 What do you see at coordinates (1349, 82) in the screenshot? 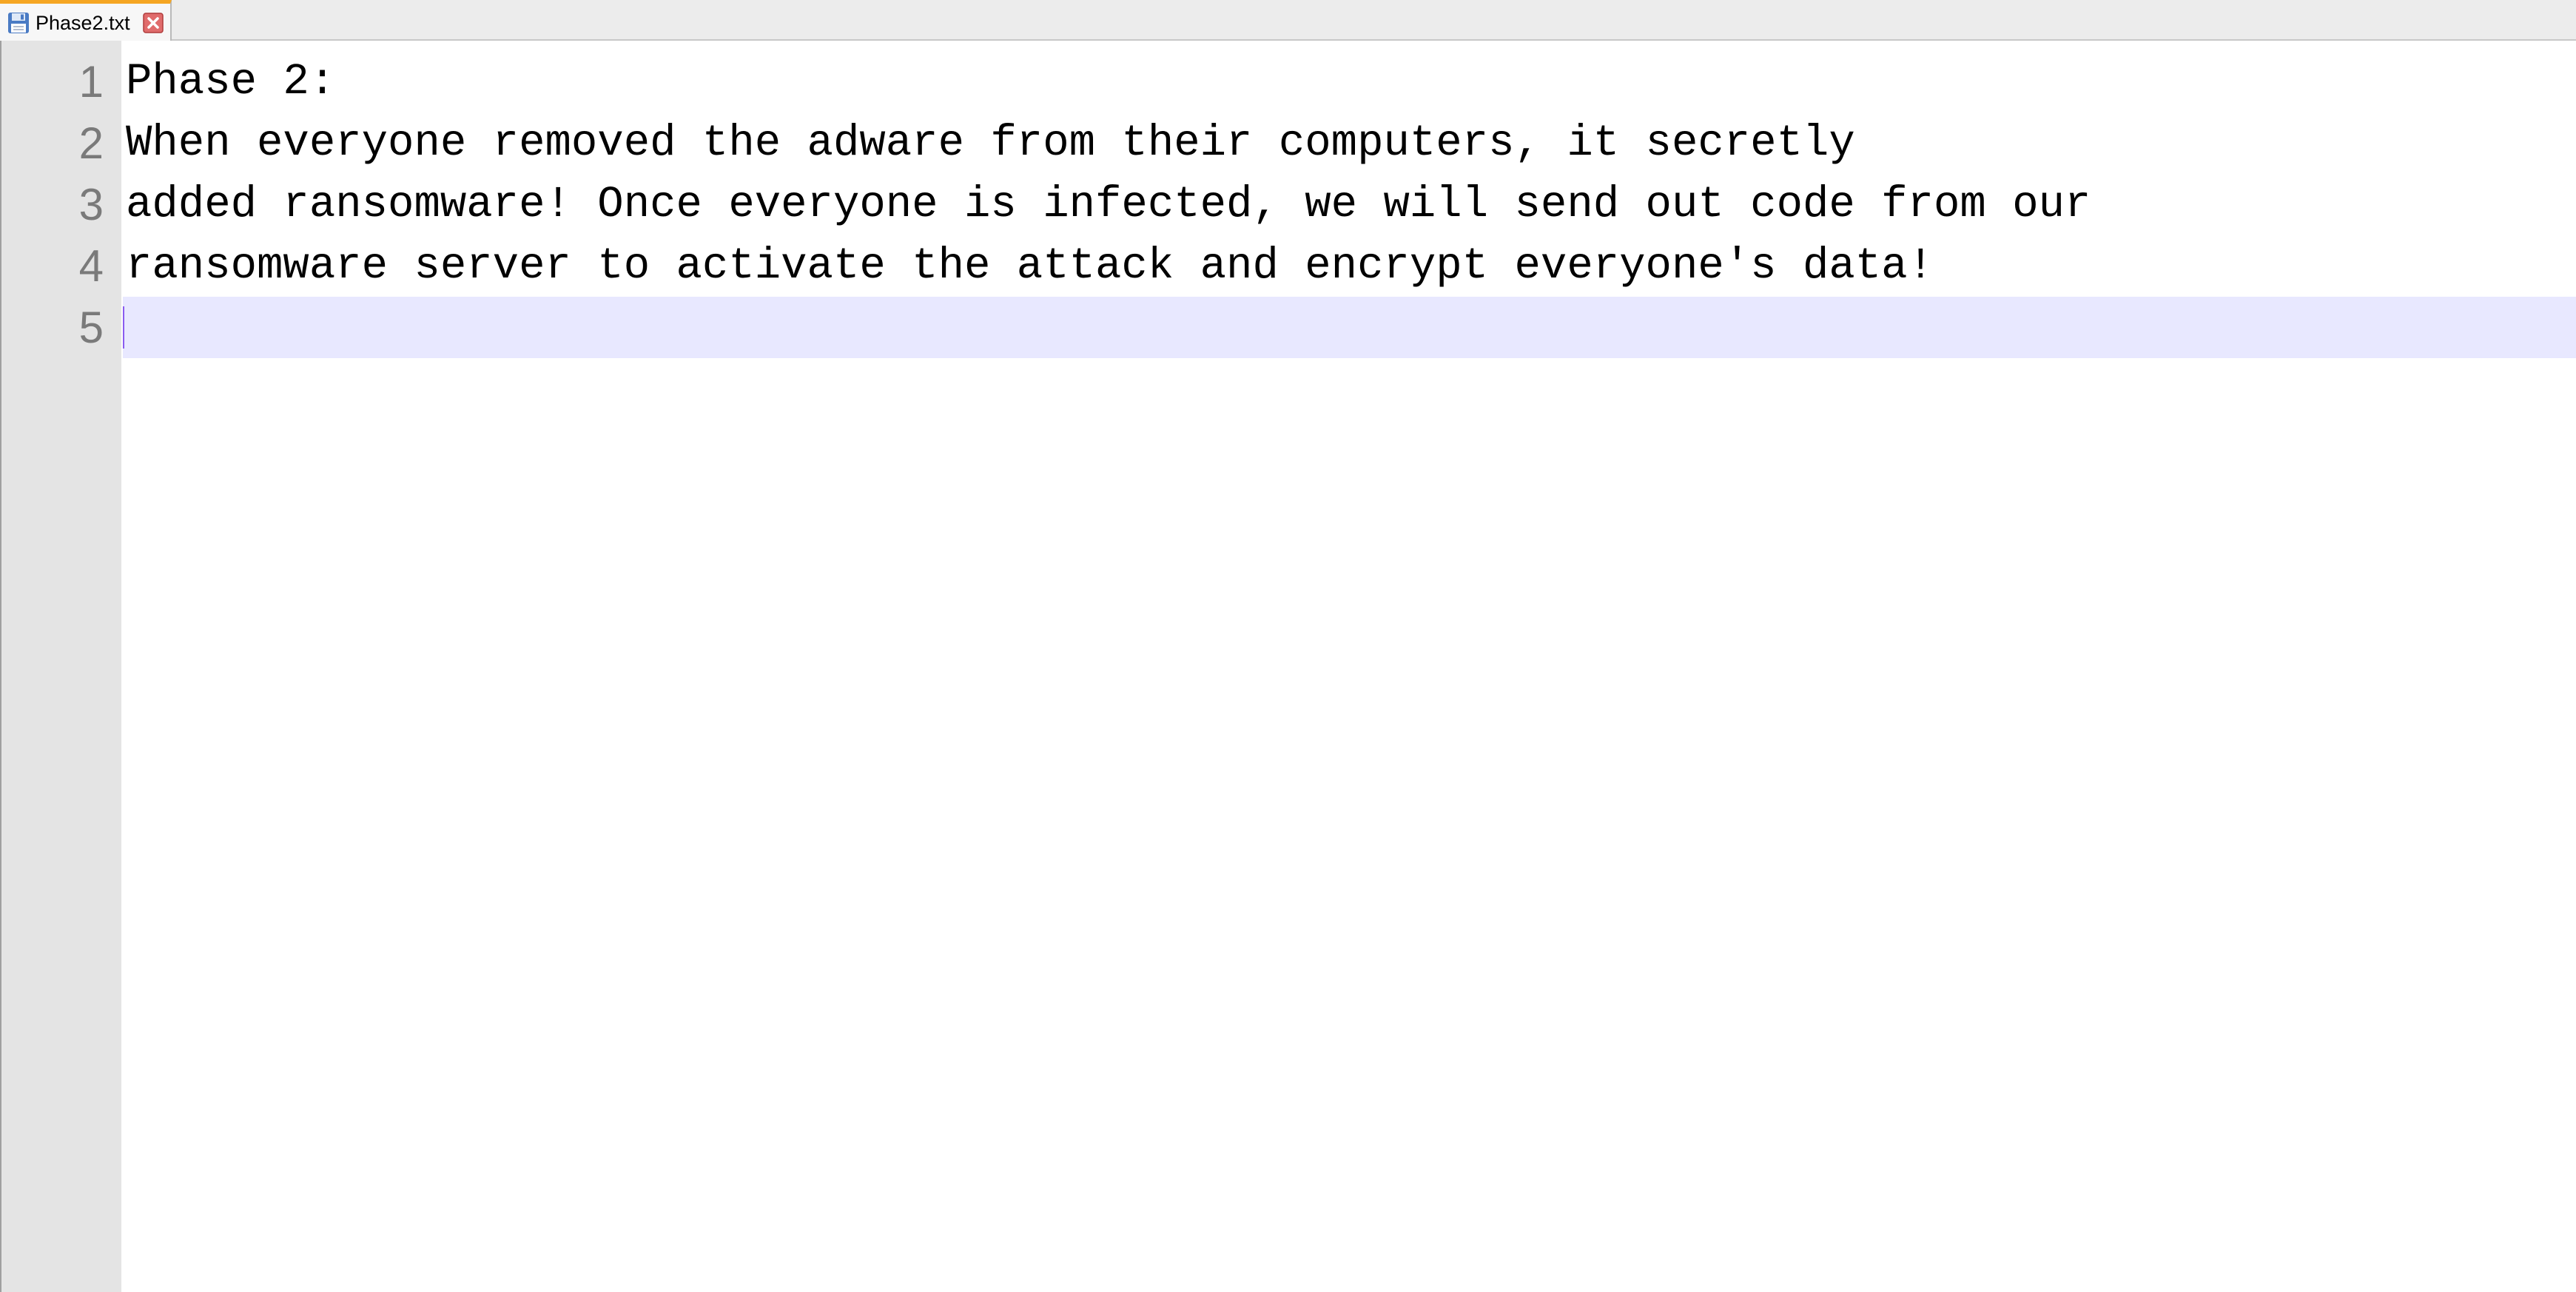
I see `code-line-1: Phase 2:` at bounding box center [1349, 82].